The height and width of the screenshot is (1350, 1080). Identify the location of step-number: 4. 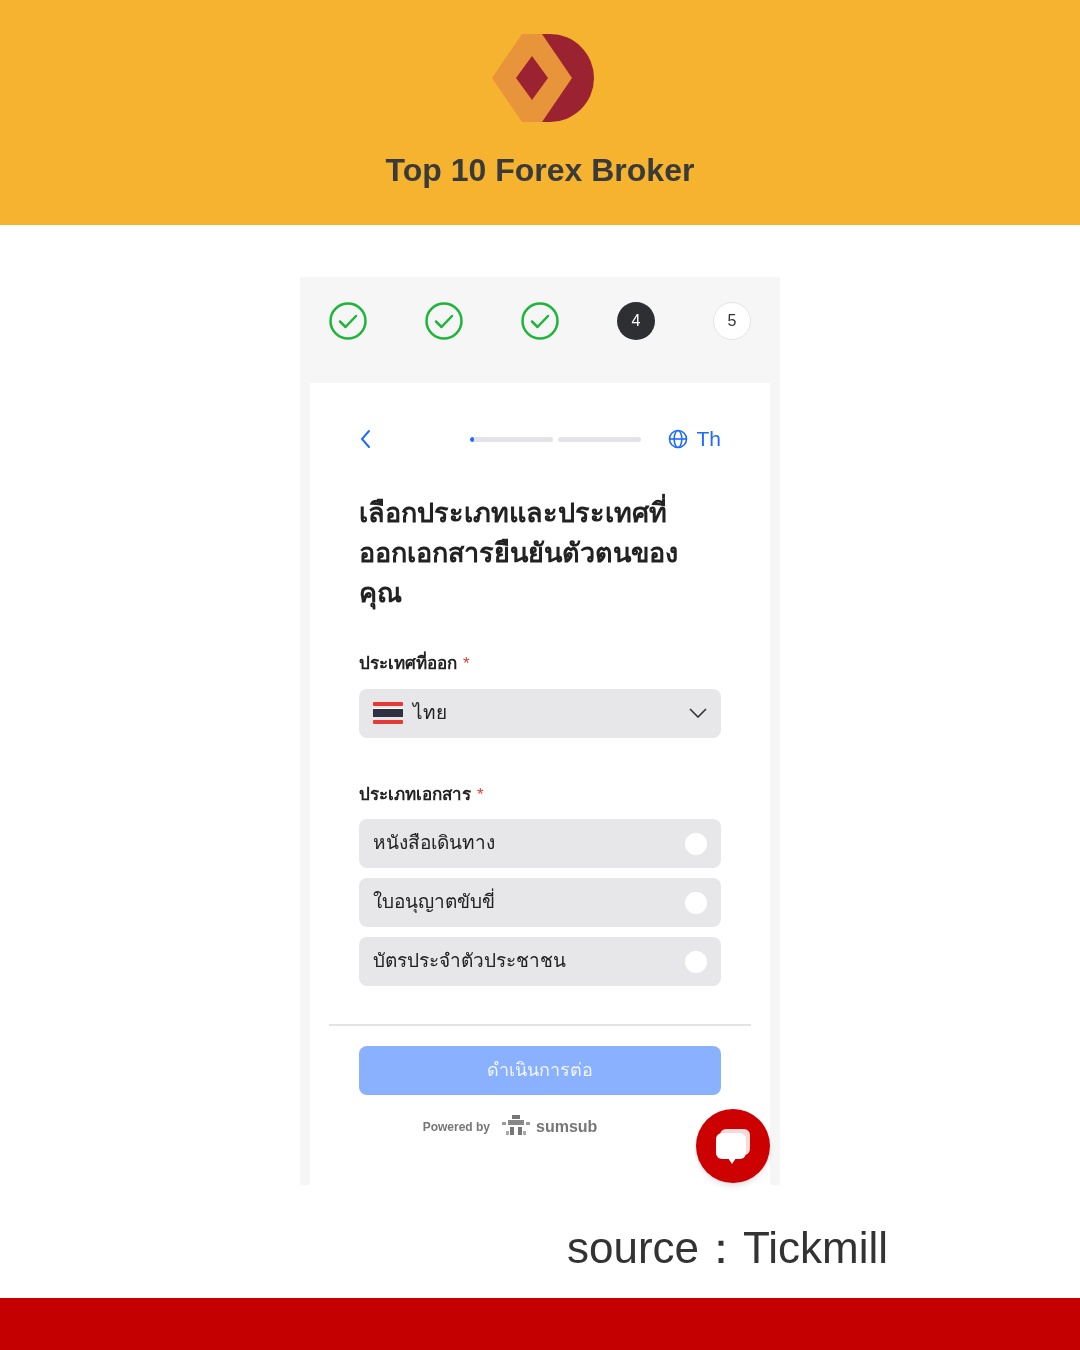
(636, 321).